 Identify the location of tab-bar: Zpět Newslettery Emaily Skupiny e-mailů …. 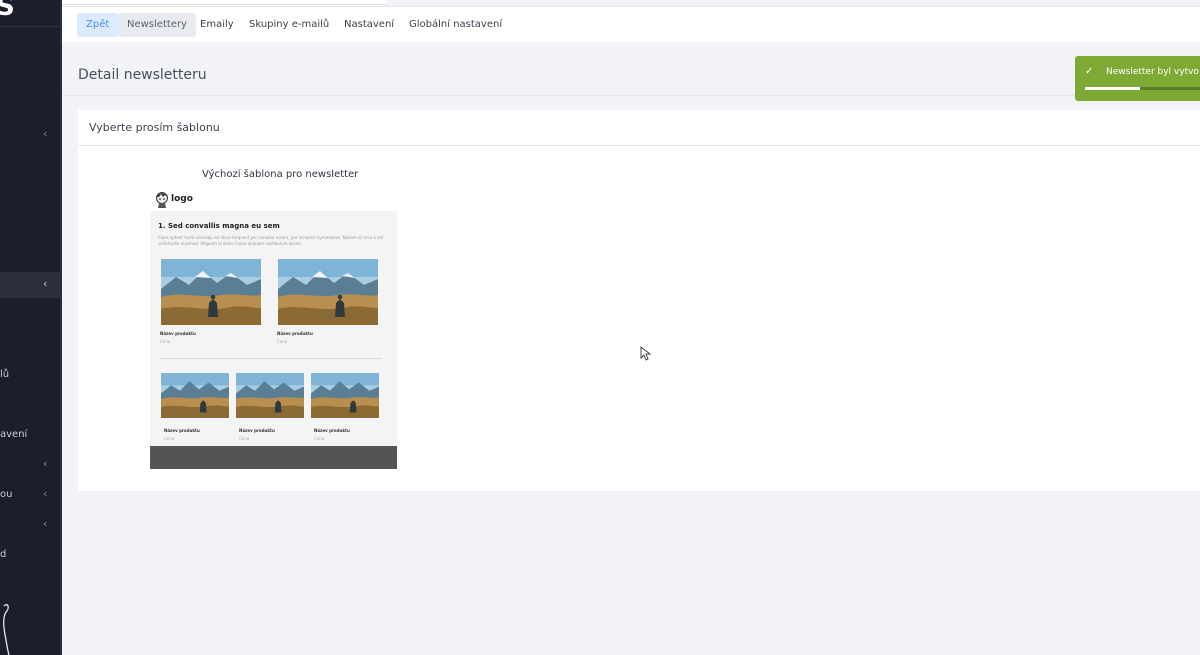
(631, 24).